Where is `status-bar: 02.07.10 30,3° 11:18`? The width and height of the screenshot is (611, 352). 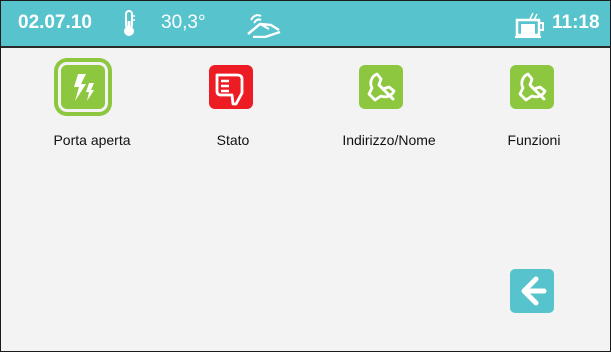
status-bar: 02.07.10 30,3° 11:18 is located at coordinates (305, 24).